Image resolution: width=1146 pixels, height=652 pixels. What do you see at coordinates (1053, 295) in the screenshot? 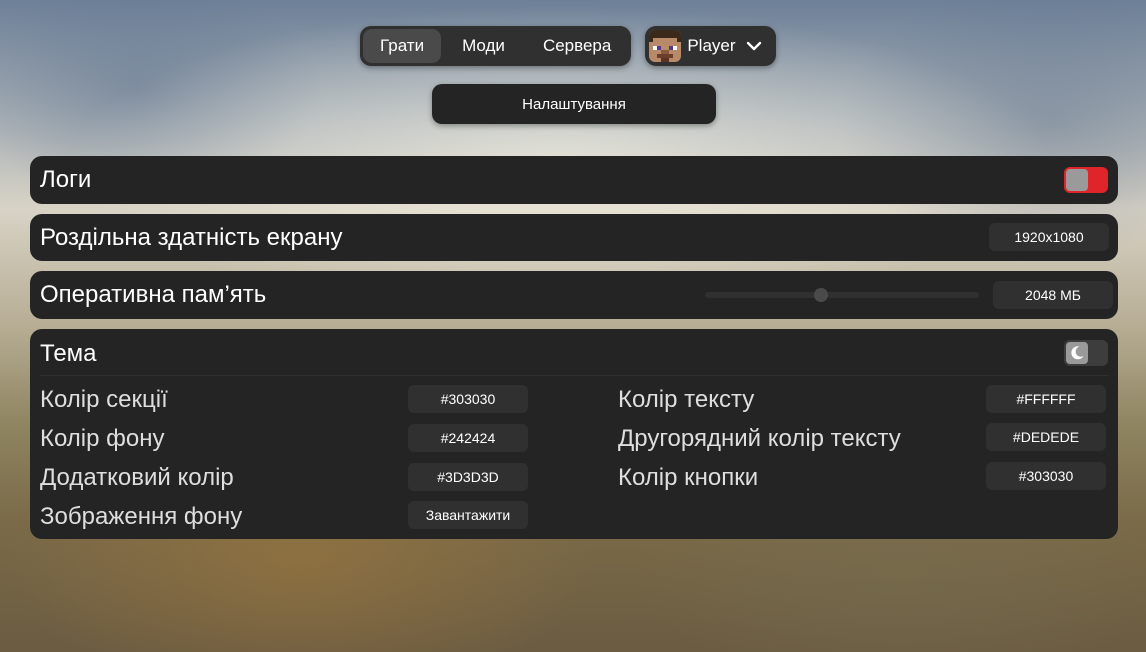
I see `memory-value: 2048 МБ` at bounding box center [1053, 295].